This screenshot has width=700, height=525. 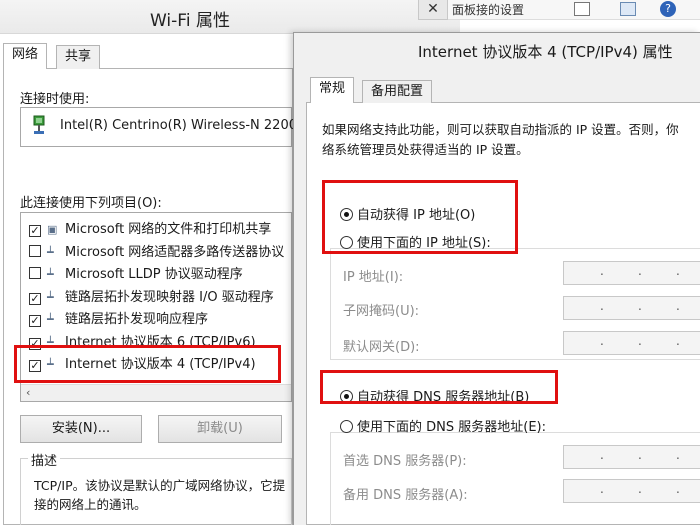 What do you see at coordinates (545, 52) in the screenshot?
I see `ipv4-window-title: Internet 协议版本 4 (TCP/IPv4) 属性` at bounding box center [545, 52].